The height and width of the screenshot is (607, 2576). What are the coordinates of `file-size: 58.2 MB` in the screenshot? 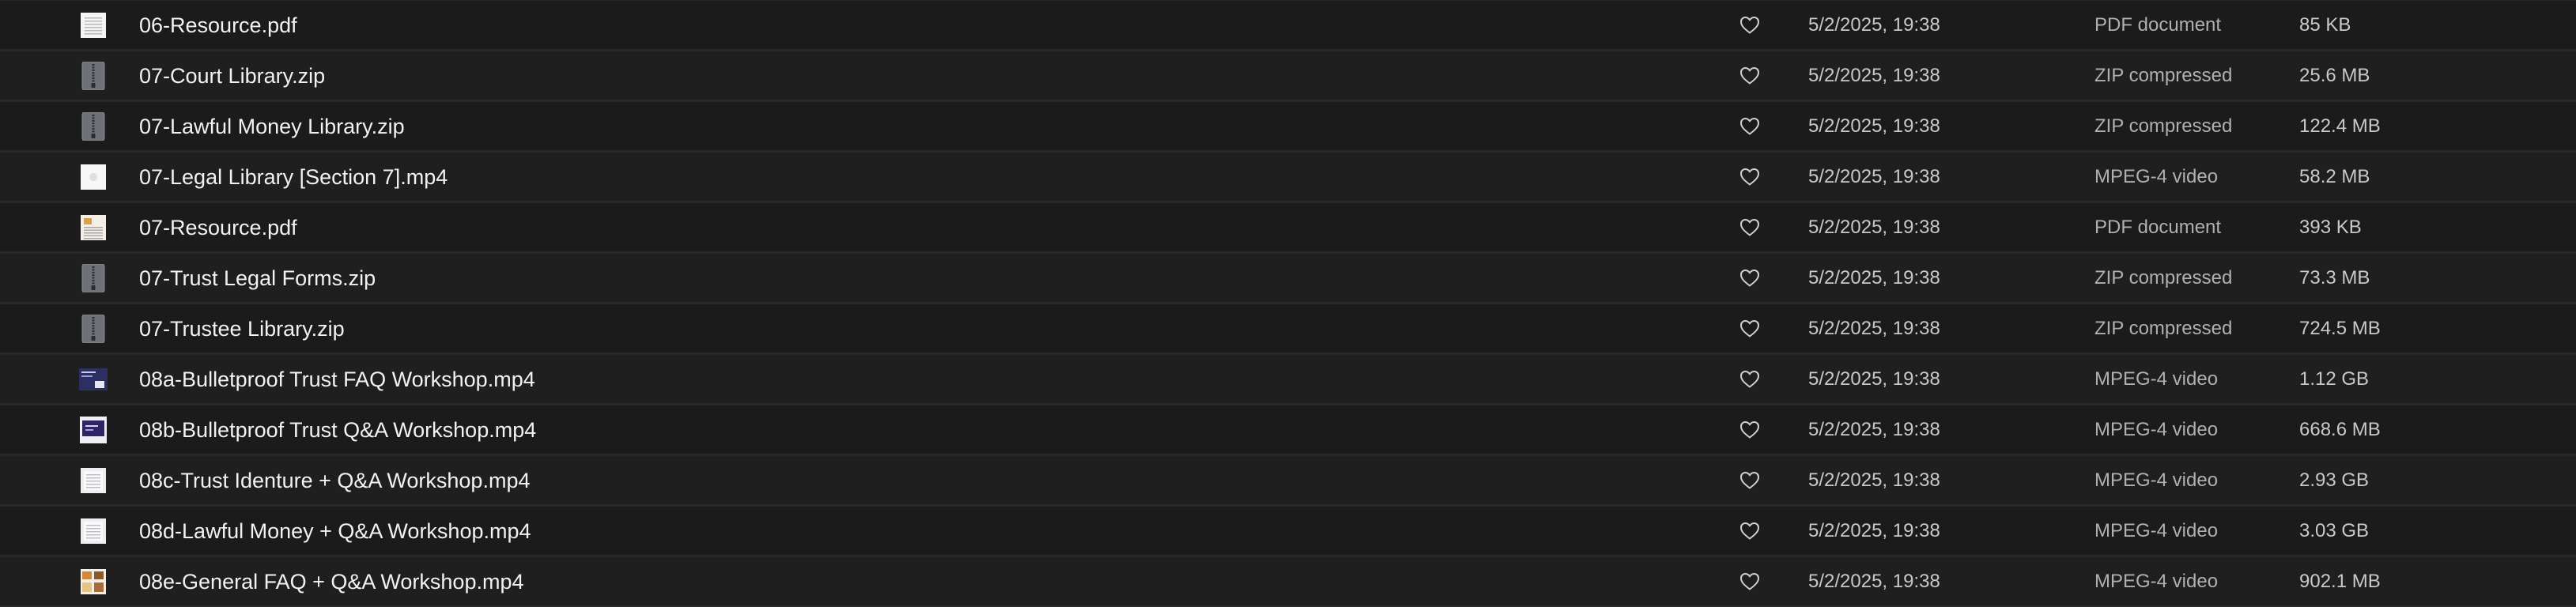 It's located at (2334, 176).